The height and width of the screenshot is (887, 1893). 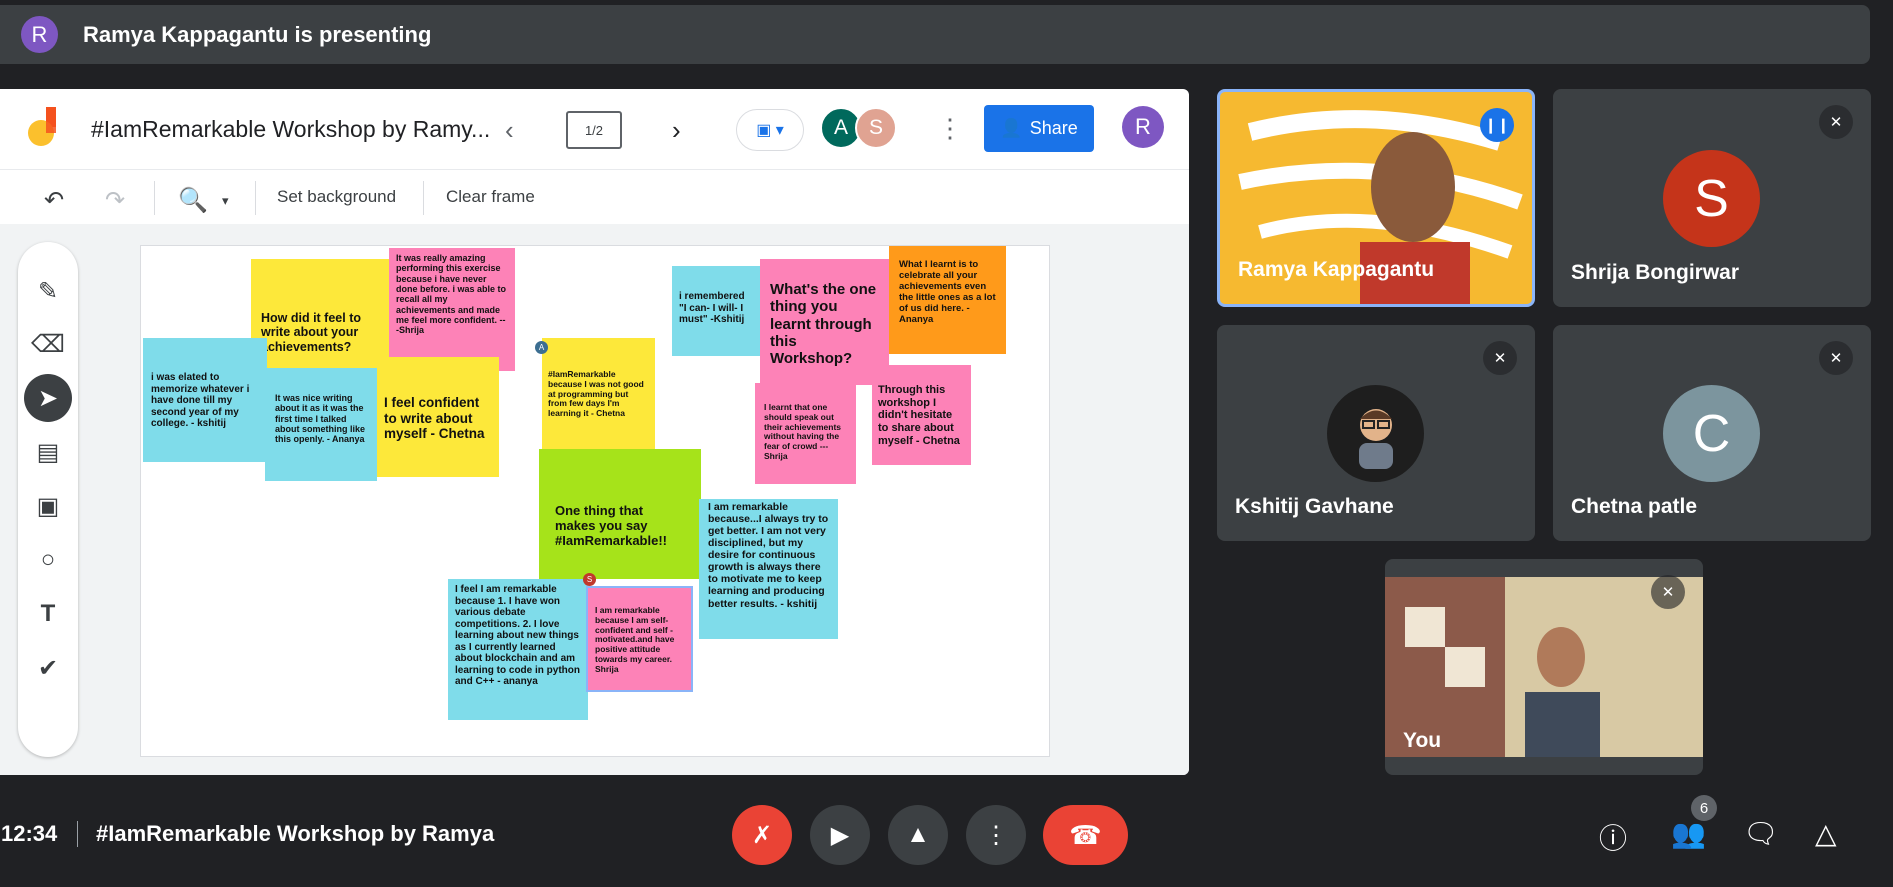 I want to click on set-background-button: Set background, so click(x=336, y=197).